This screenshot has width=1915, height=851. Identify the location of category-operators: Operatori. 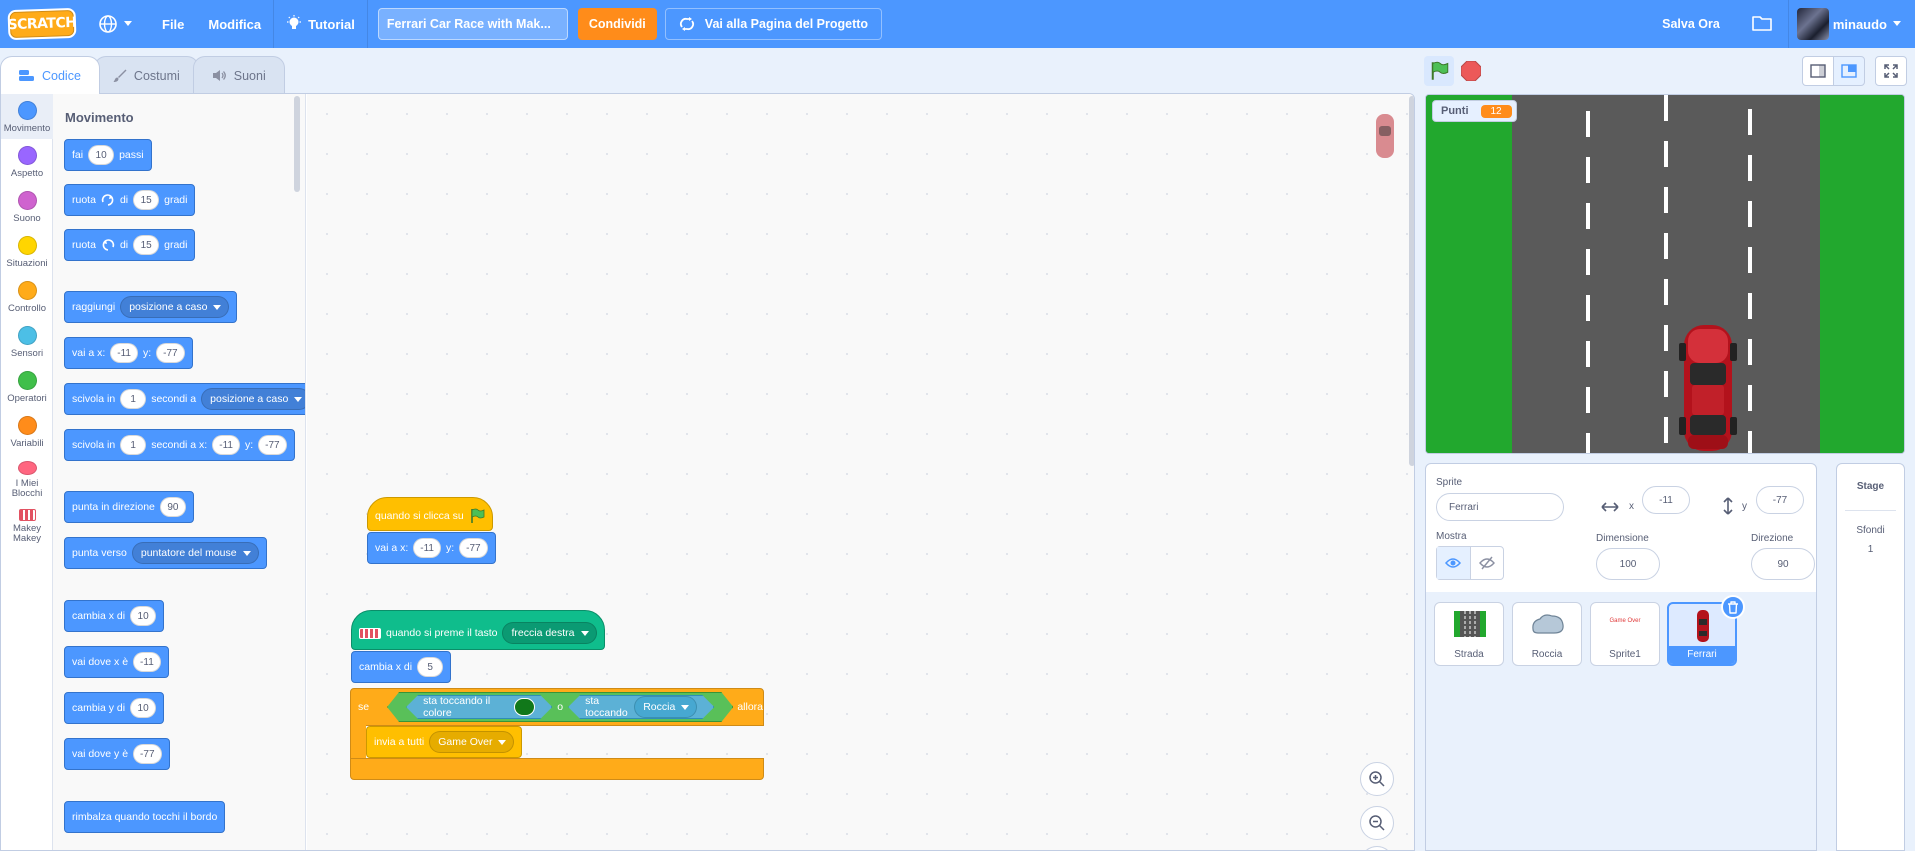
(27, 386).